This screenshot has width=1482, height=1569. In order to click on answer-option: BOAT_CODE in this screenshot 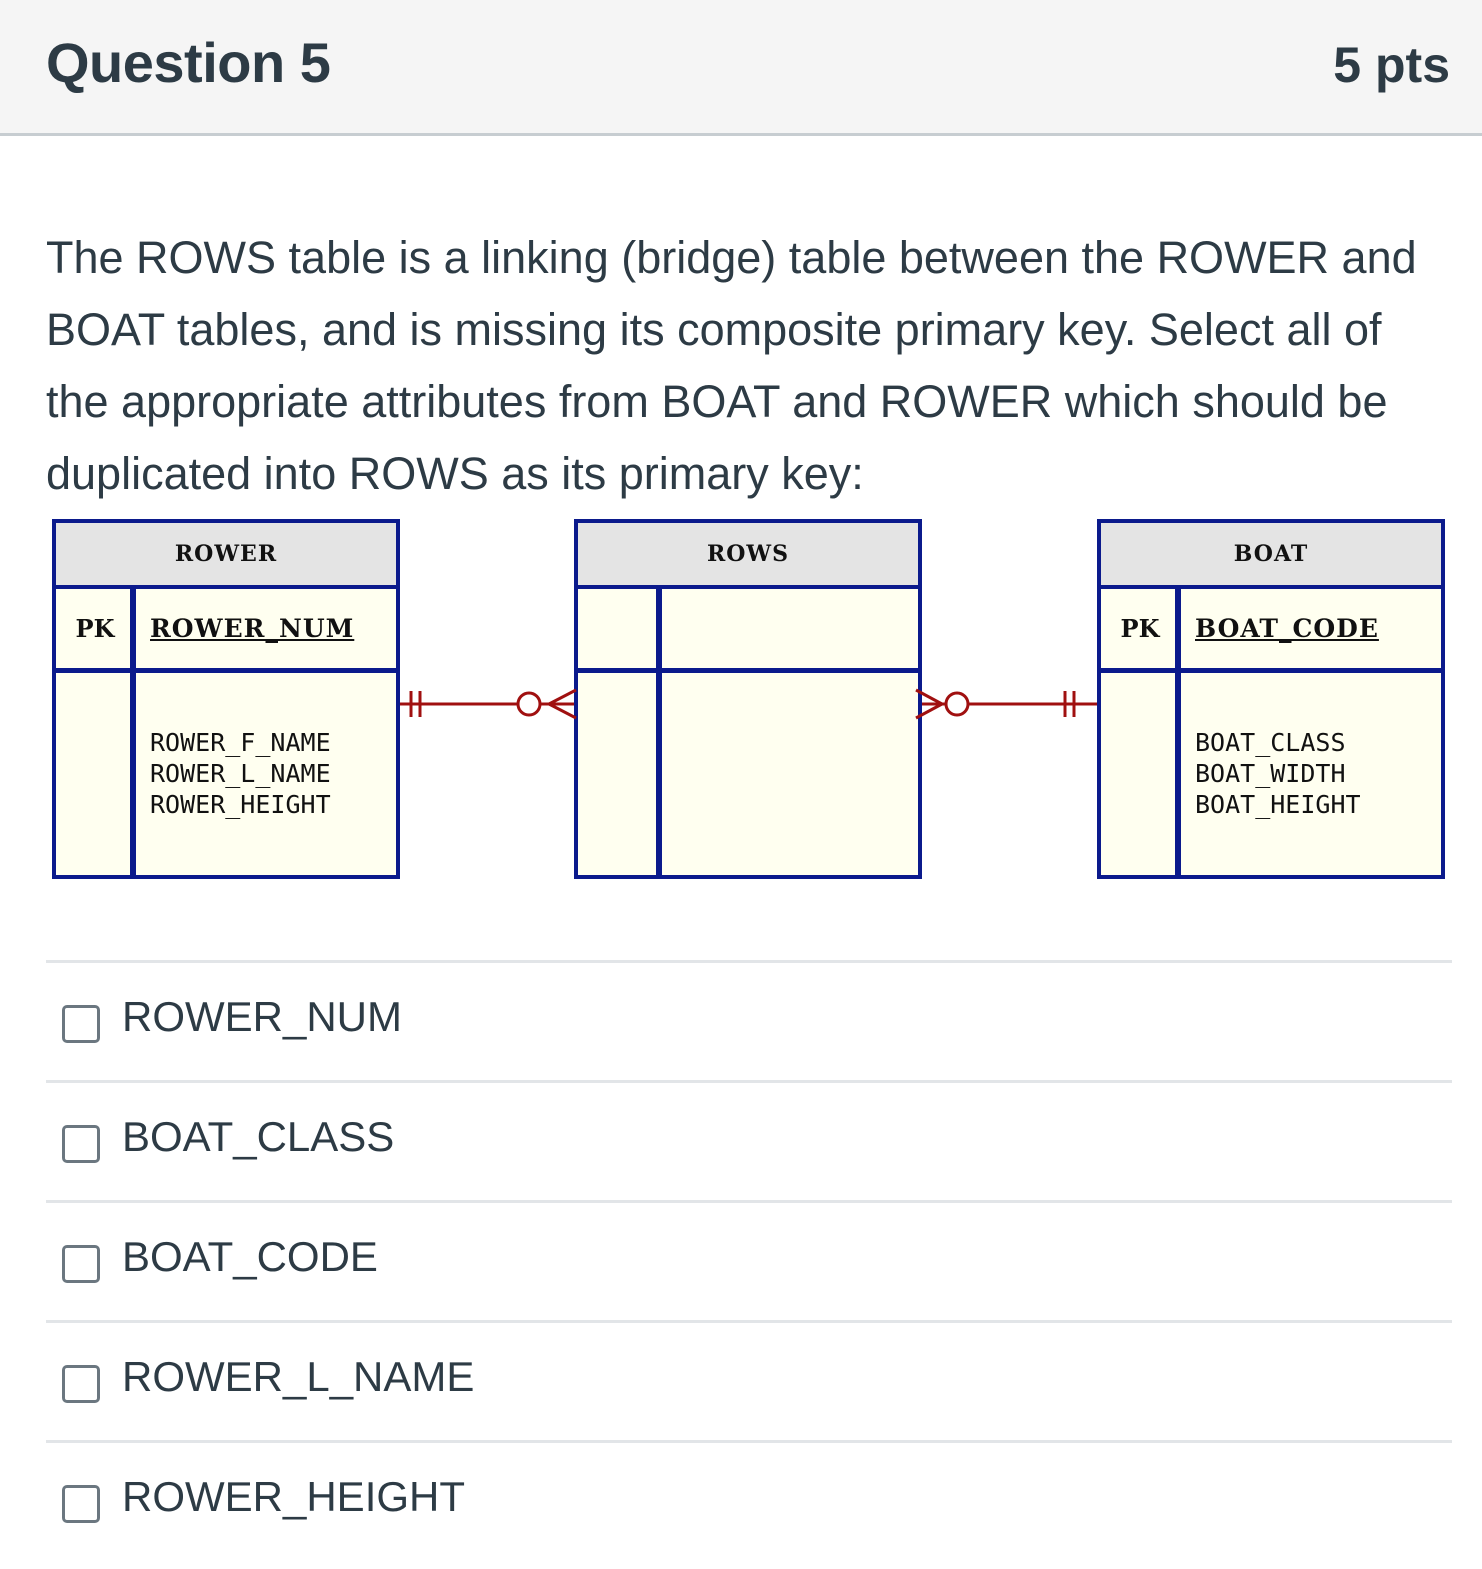, I will do `click(749, 1260)`.